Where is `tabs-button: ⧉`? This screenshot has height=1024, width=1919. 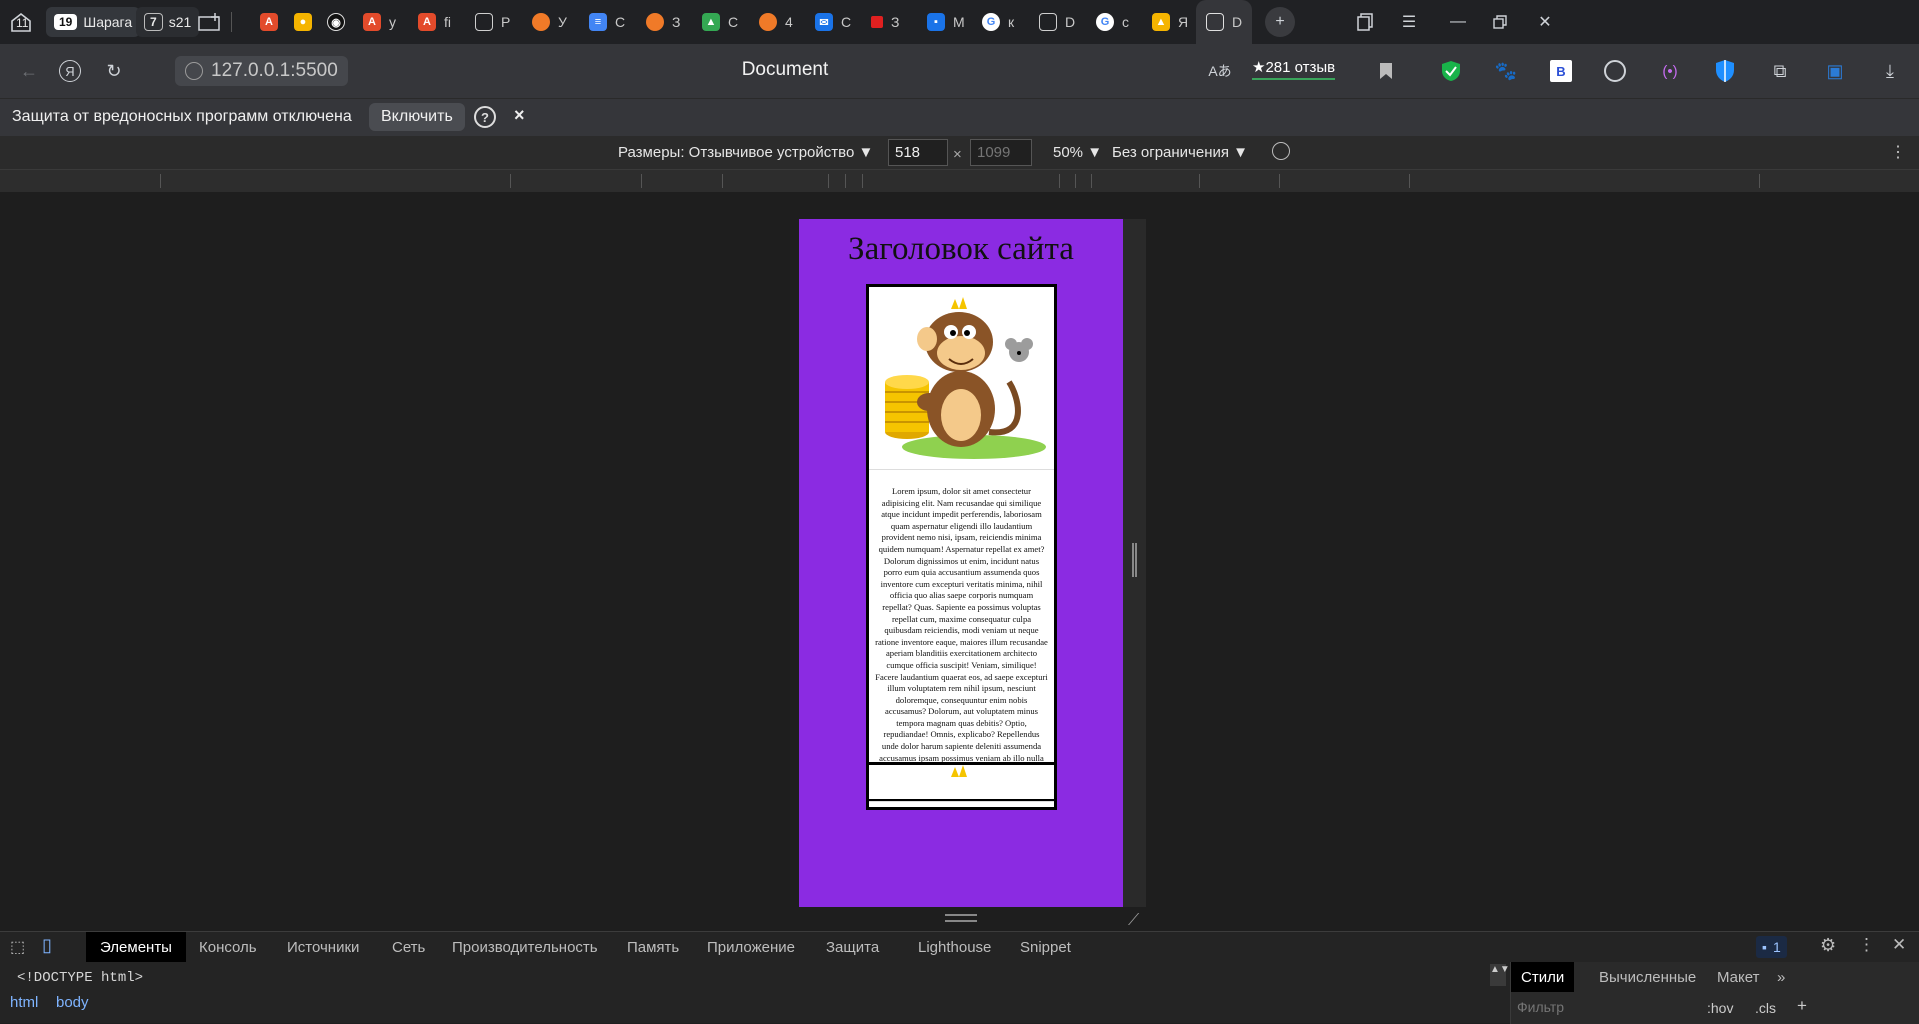
tabs-button: ⧉ is located at coordinates (1780, 71).